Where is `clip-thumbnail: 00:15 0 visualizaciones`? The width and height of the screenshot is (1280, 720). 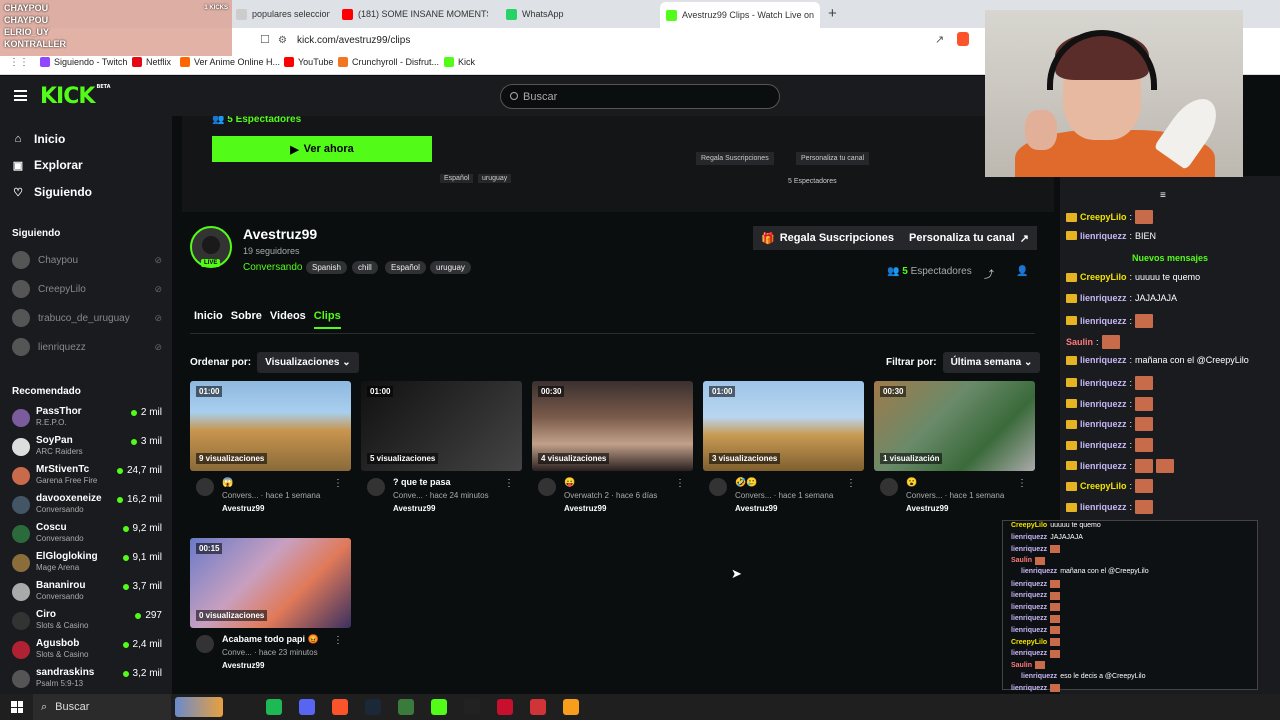
clip-thumbnail: 00:15 0 visualizaciones is located at coordinates (270, 583).